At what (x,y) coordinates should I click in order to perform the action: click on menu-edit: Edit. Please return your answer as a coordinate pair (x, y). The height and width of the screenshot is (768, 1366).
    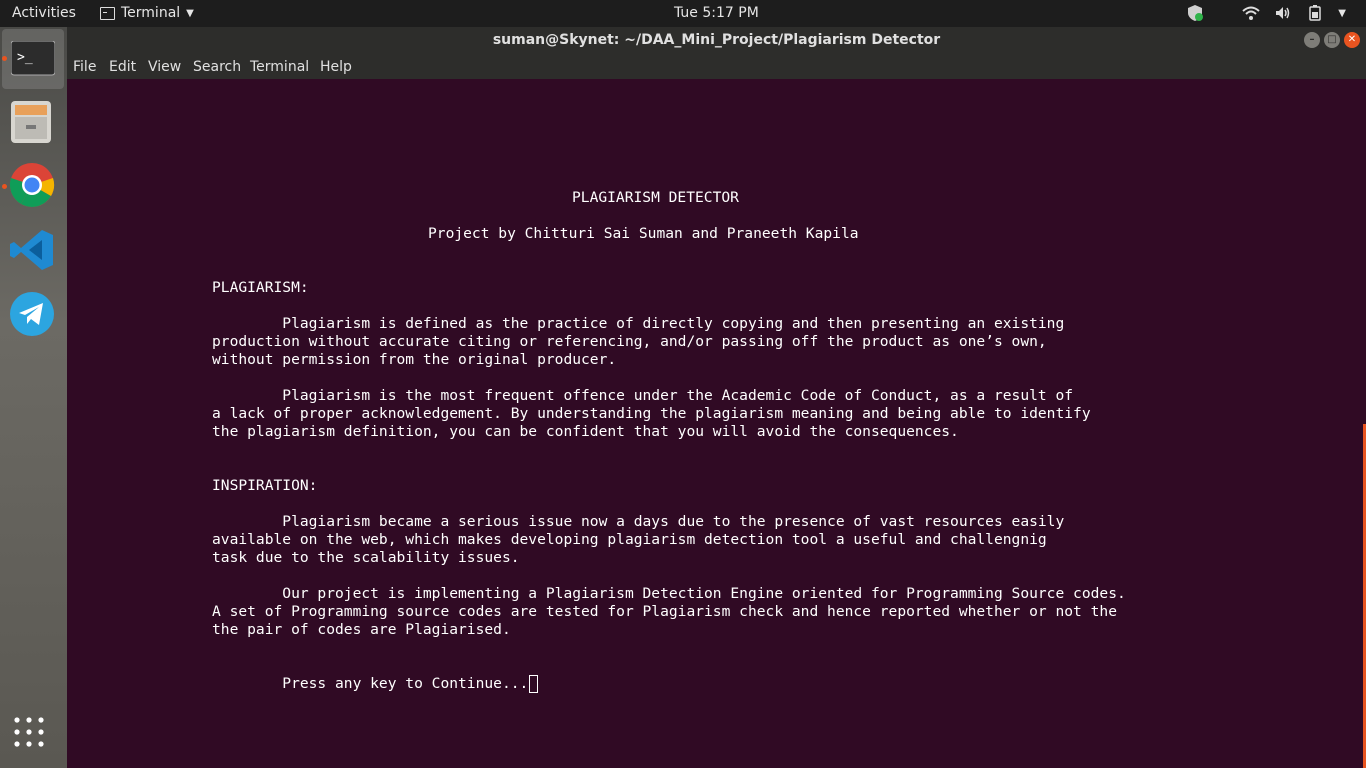
    Looking at the image, I should click on (122, 67).